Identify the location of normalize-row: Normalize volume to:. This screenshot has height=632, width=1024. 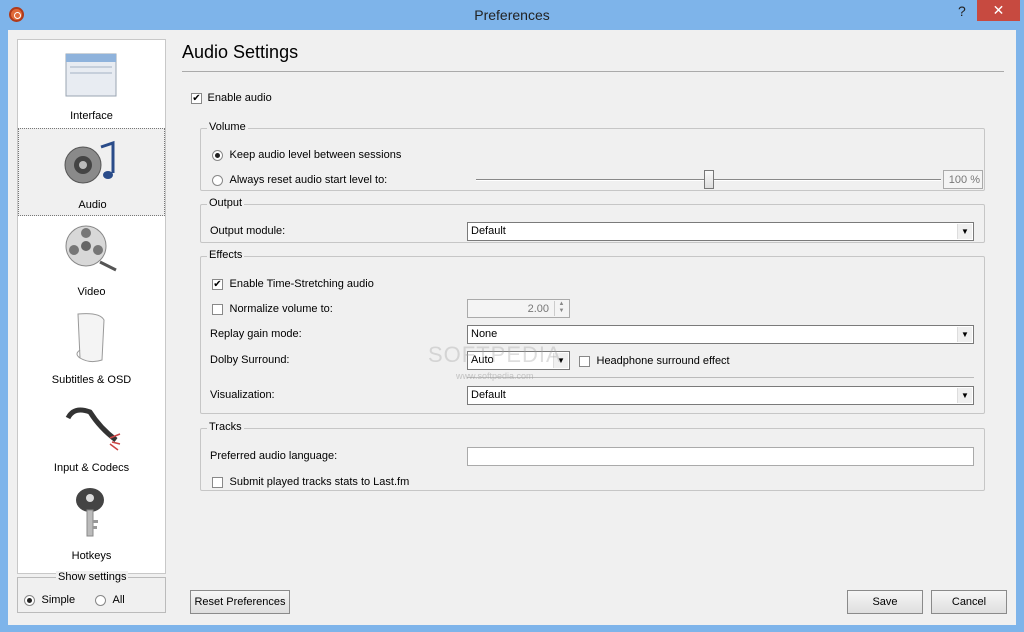
(272, 308).